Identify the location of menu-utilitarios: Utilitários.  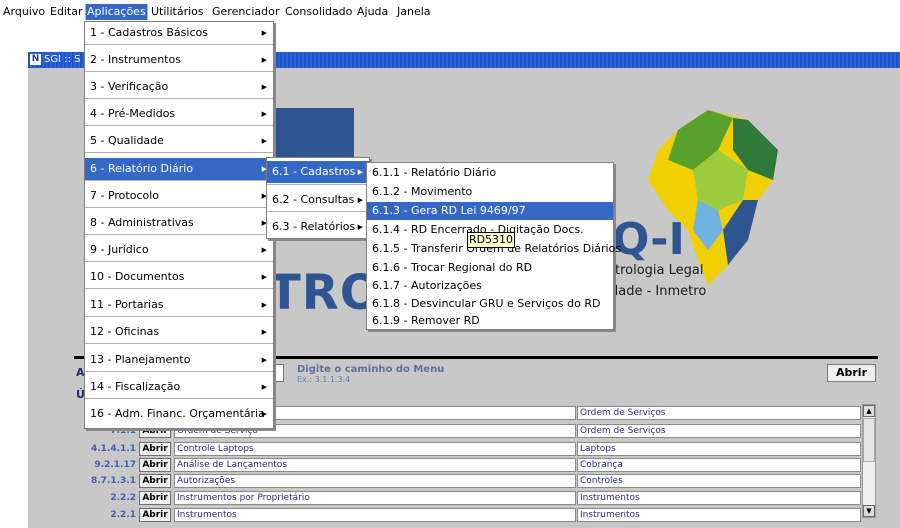
(177, 12).